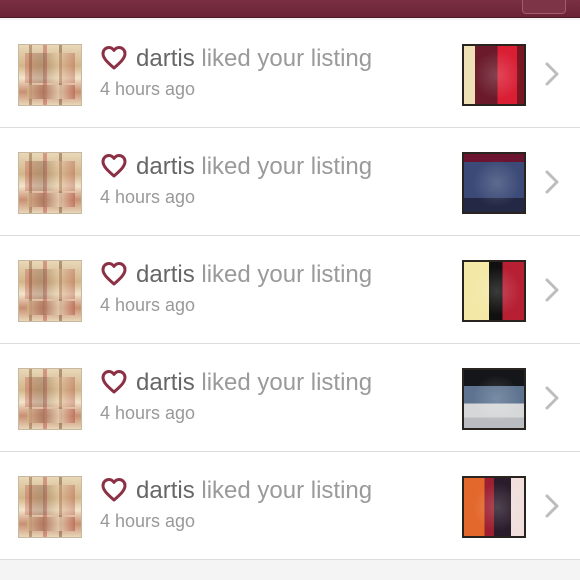  What do you see at coordinates (290, 9) in the screenshot?
I see `top-navigation-bar` at bounding box center [290, 9].